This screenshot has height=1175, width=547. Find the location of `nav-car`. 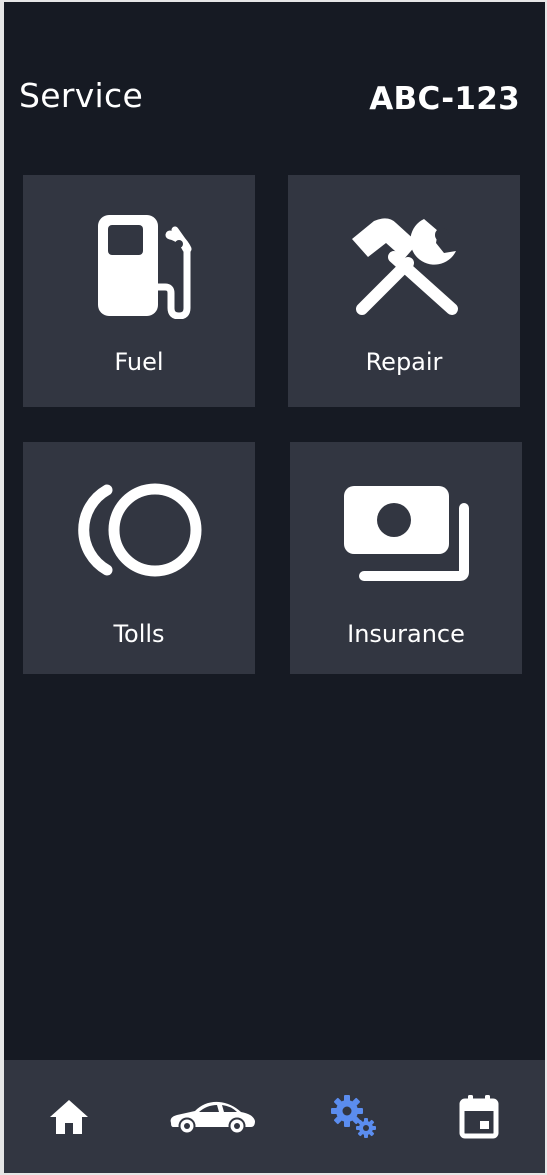

nav-car is located at coordinates (212, 1116).